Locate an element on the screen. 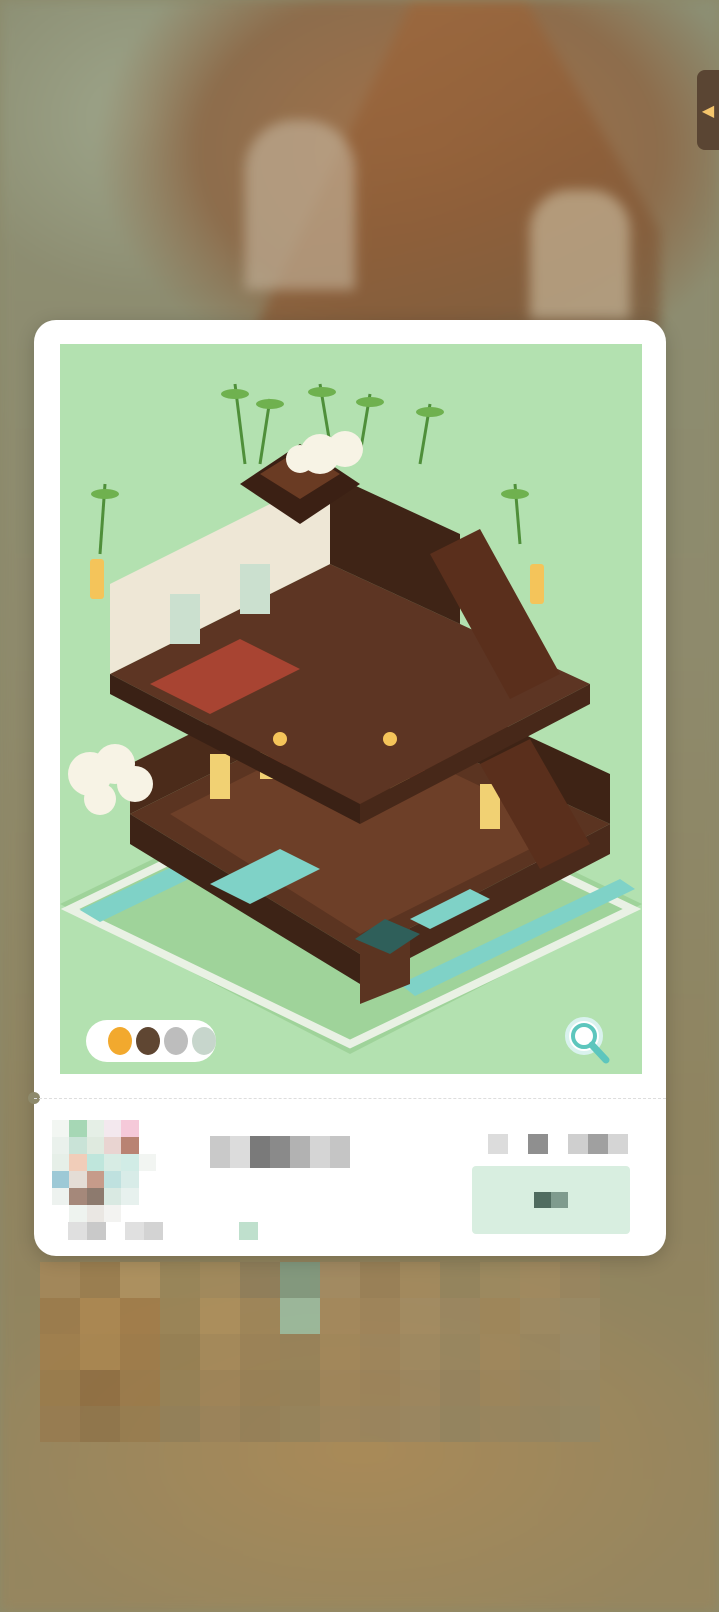 The width and height of the screenshot is (719, 1612). magnifier-icon is located at coordinates (587, 1040).